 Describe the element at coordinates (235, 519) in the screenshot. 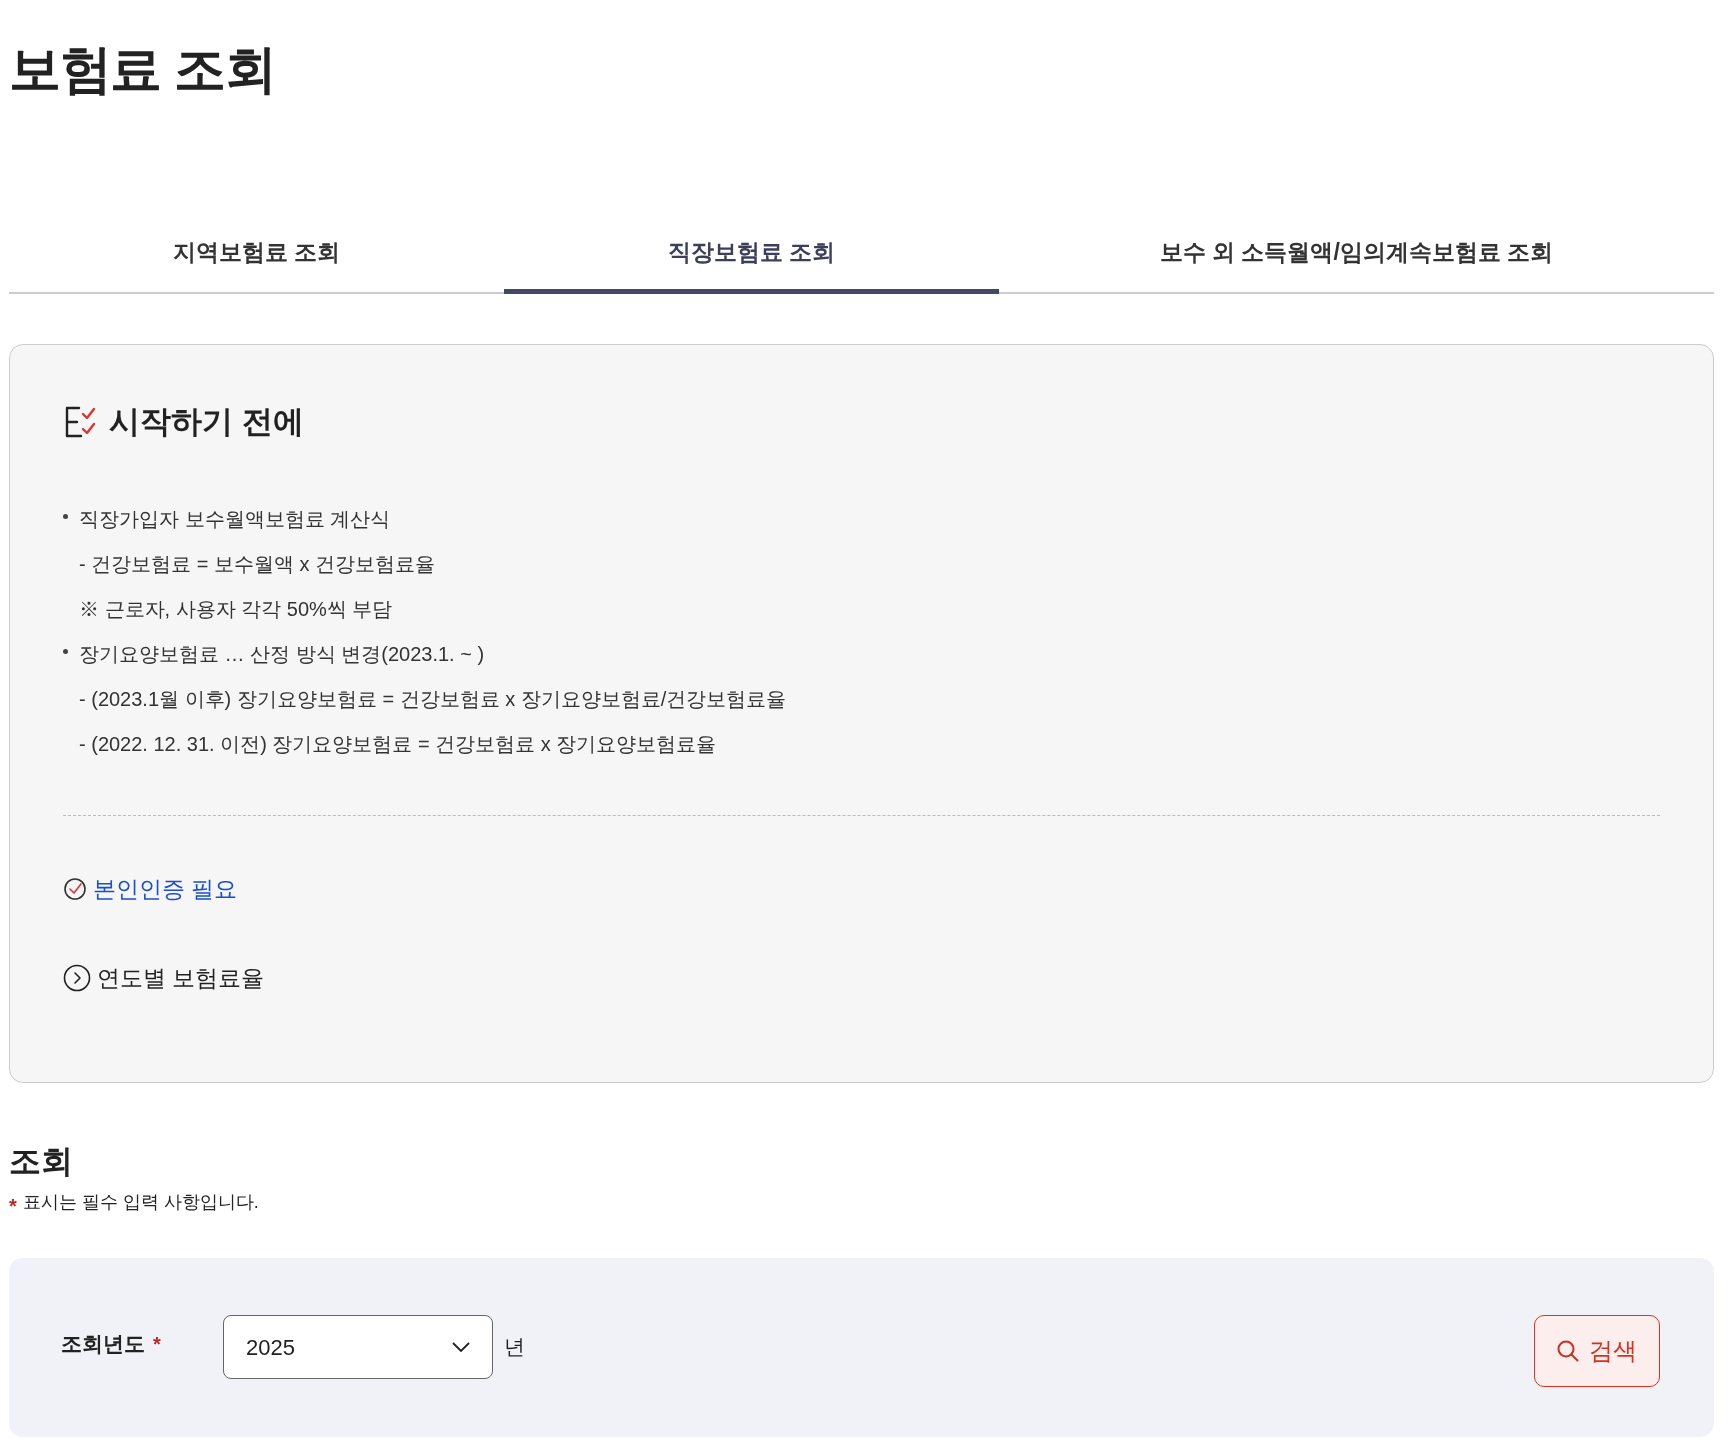

I see `notice-text: 직장가입자 보수월액보험료 계산식` at that location.